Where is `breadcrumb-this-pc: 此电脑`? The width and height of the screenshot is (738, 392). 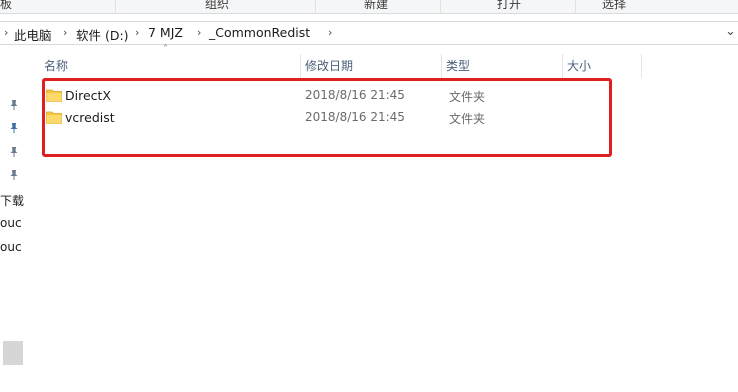
breadcrumb-this-pc: 此电脑 is located at coordinates (33, 34).